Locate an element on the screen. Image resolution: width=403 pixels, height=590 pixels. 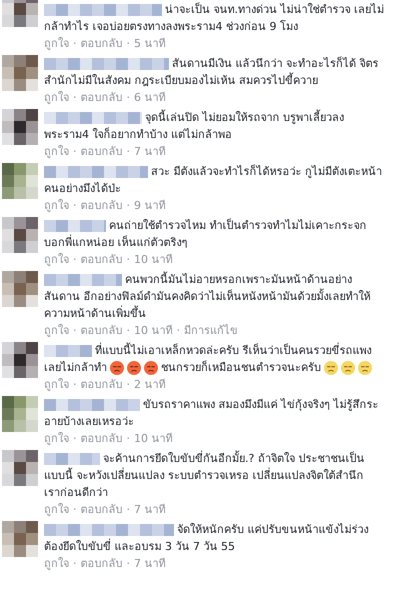
comment-text: จุดนี้เล่นปิด ไม่ยอมให้รถจาก บรูพาเลี้ยวลง is located at coordinates (244, 117).